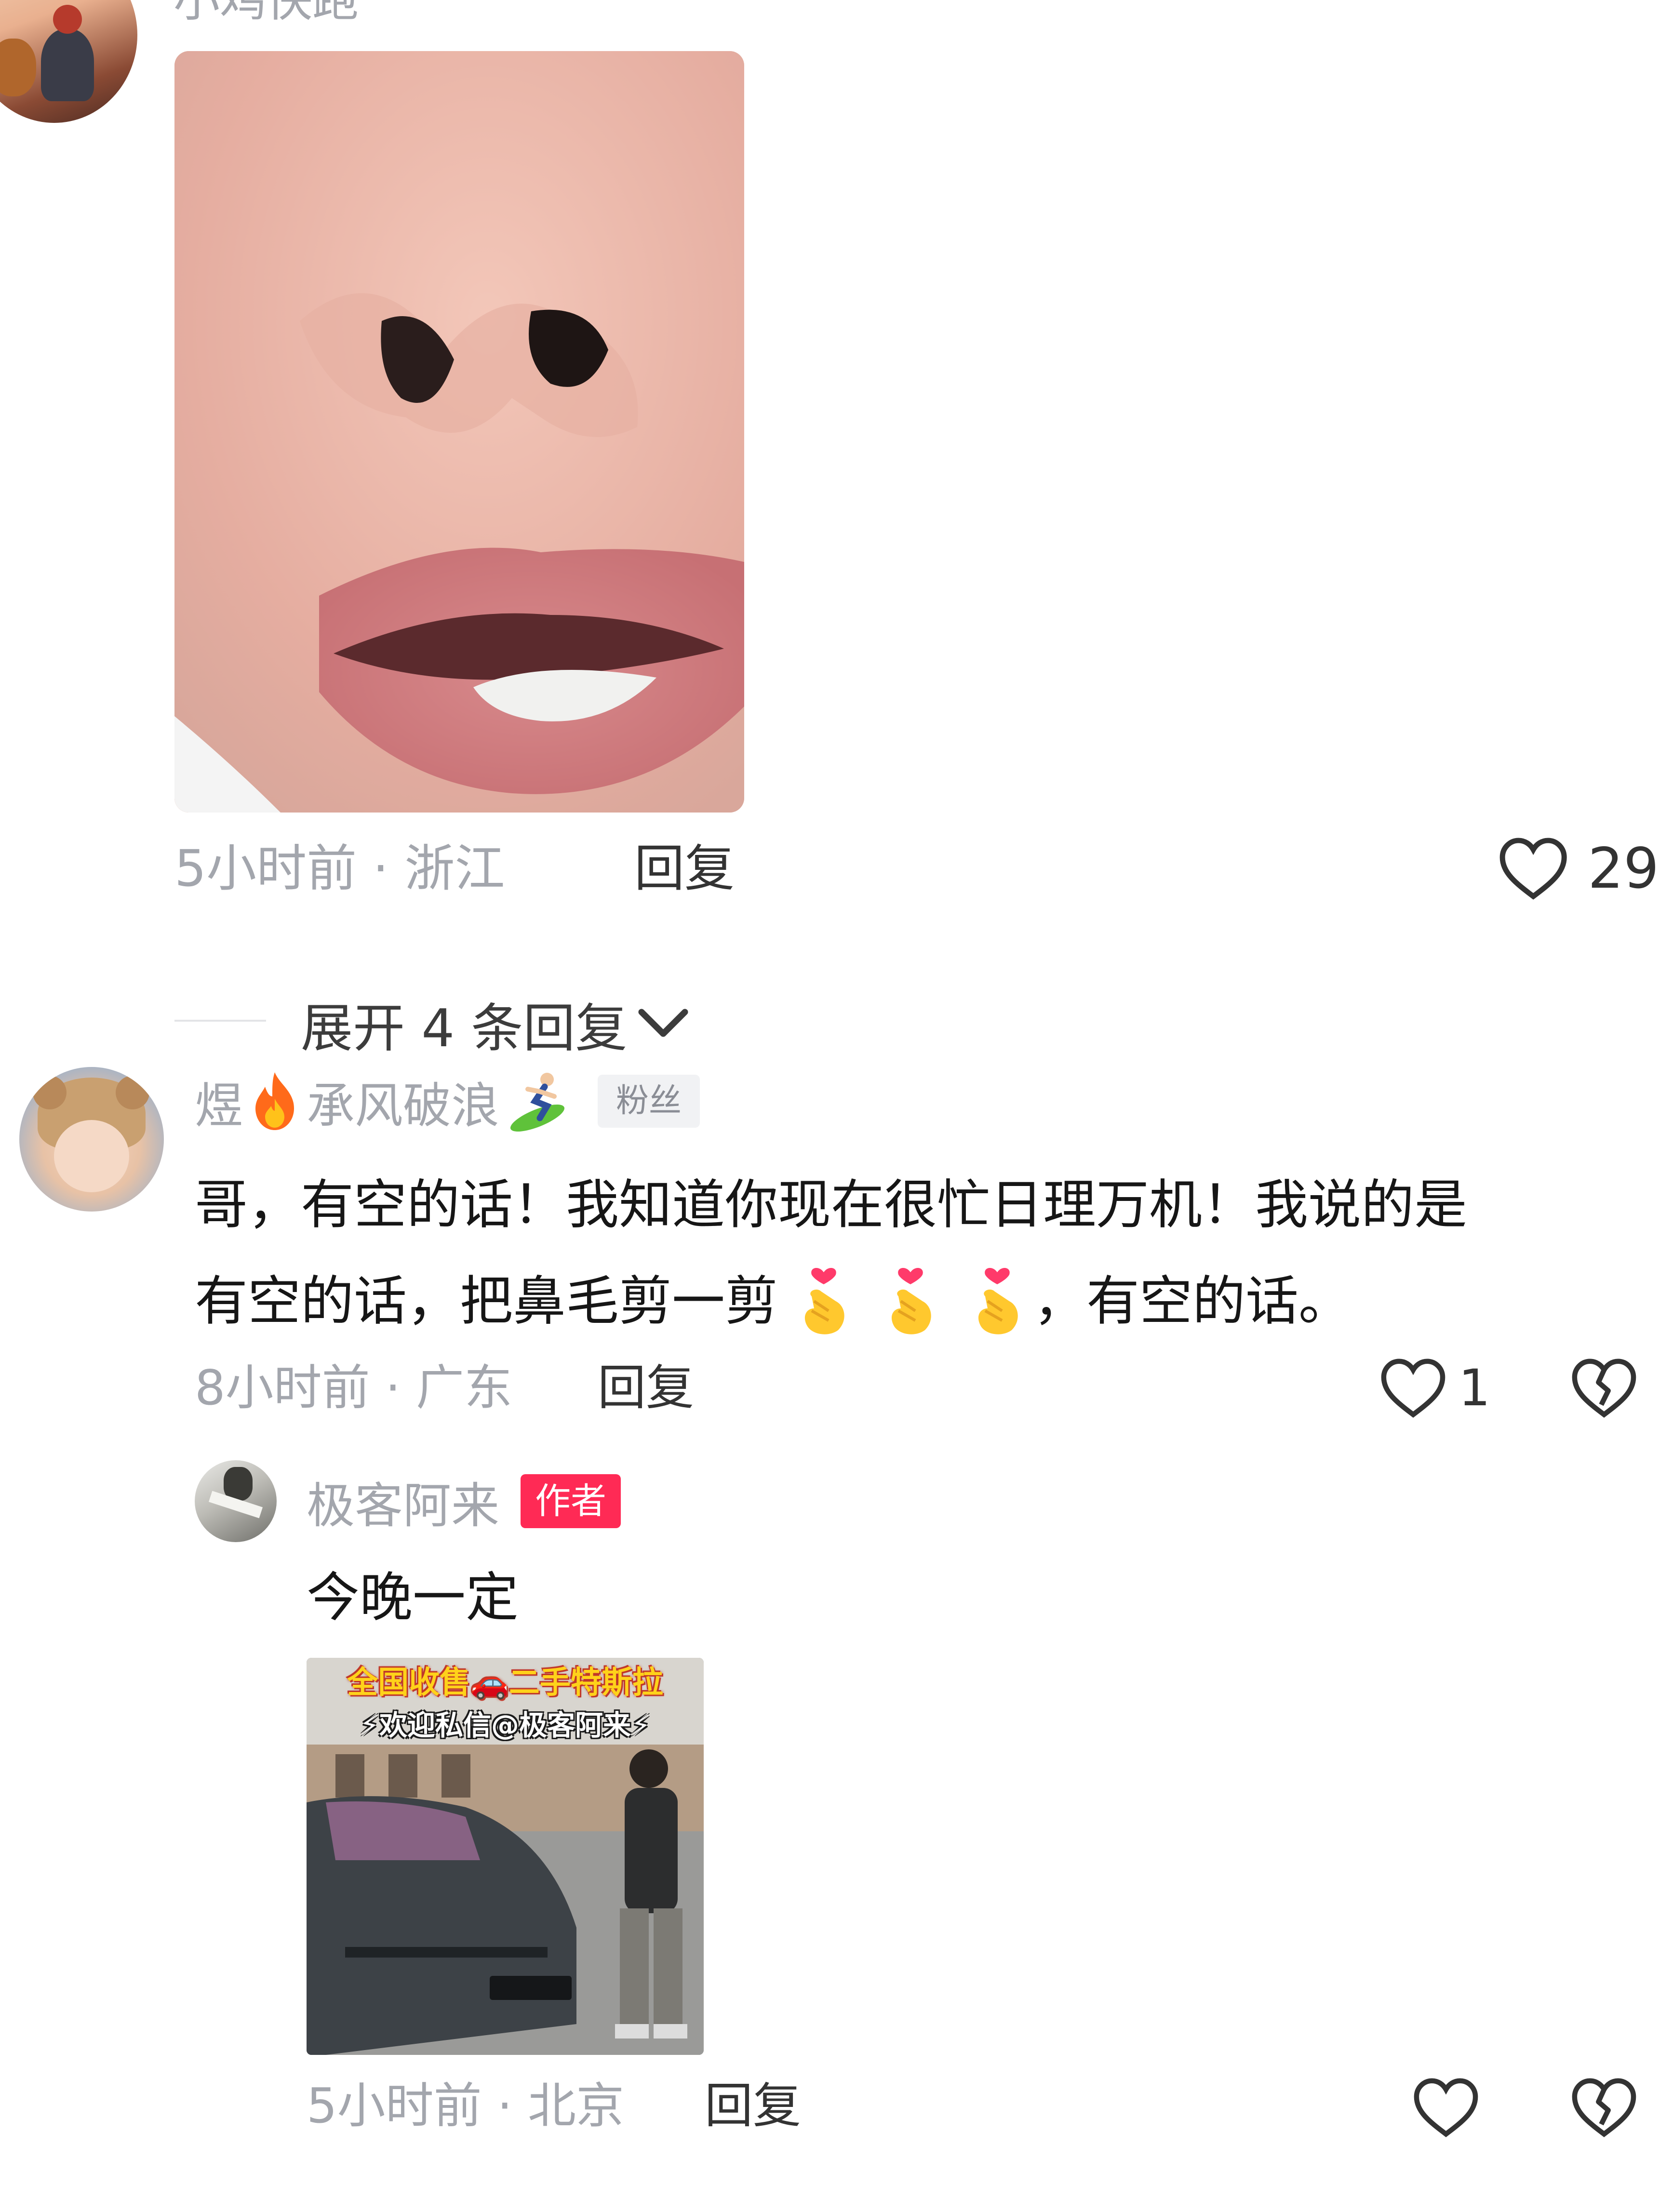  Describe the element at coordinates (505, 1703) in the screenshot. I see `promo-banner: 全国收售🚗二手特斯拉 ⚡欢迎私信@极客阿来⚡` at that location.